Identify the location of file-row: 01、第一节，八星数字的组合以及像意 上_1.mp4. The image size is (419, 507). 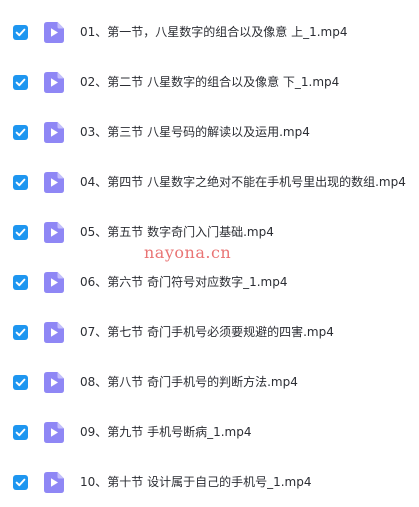
(209, 32).